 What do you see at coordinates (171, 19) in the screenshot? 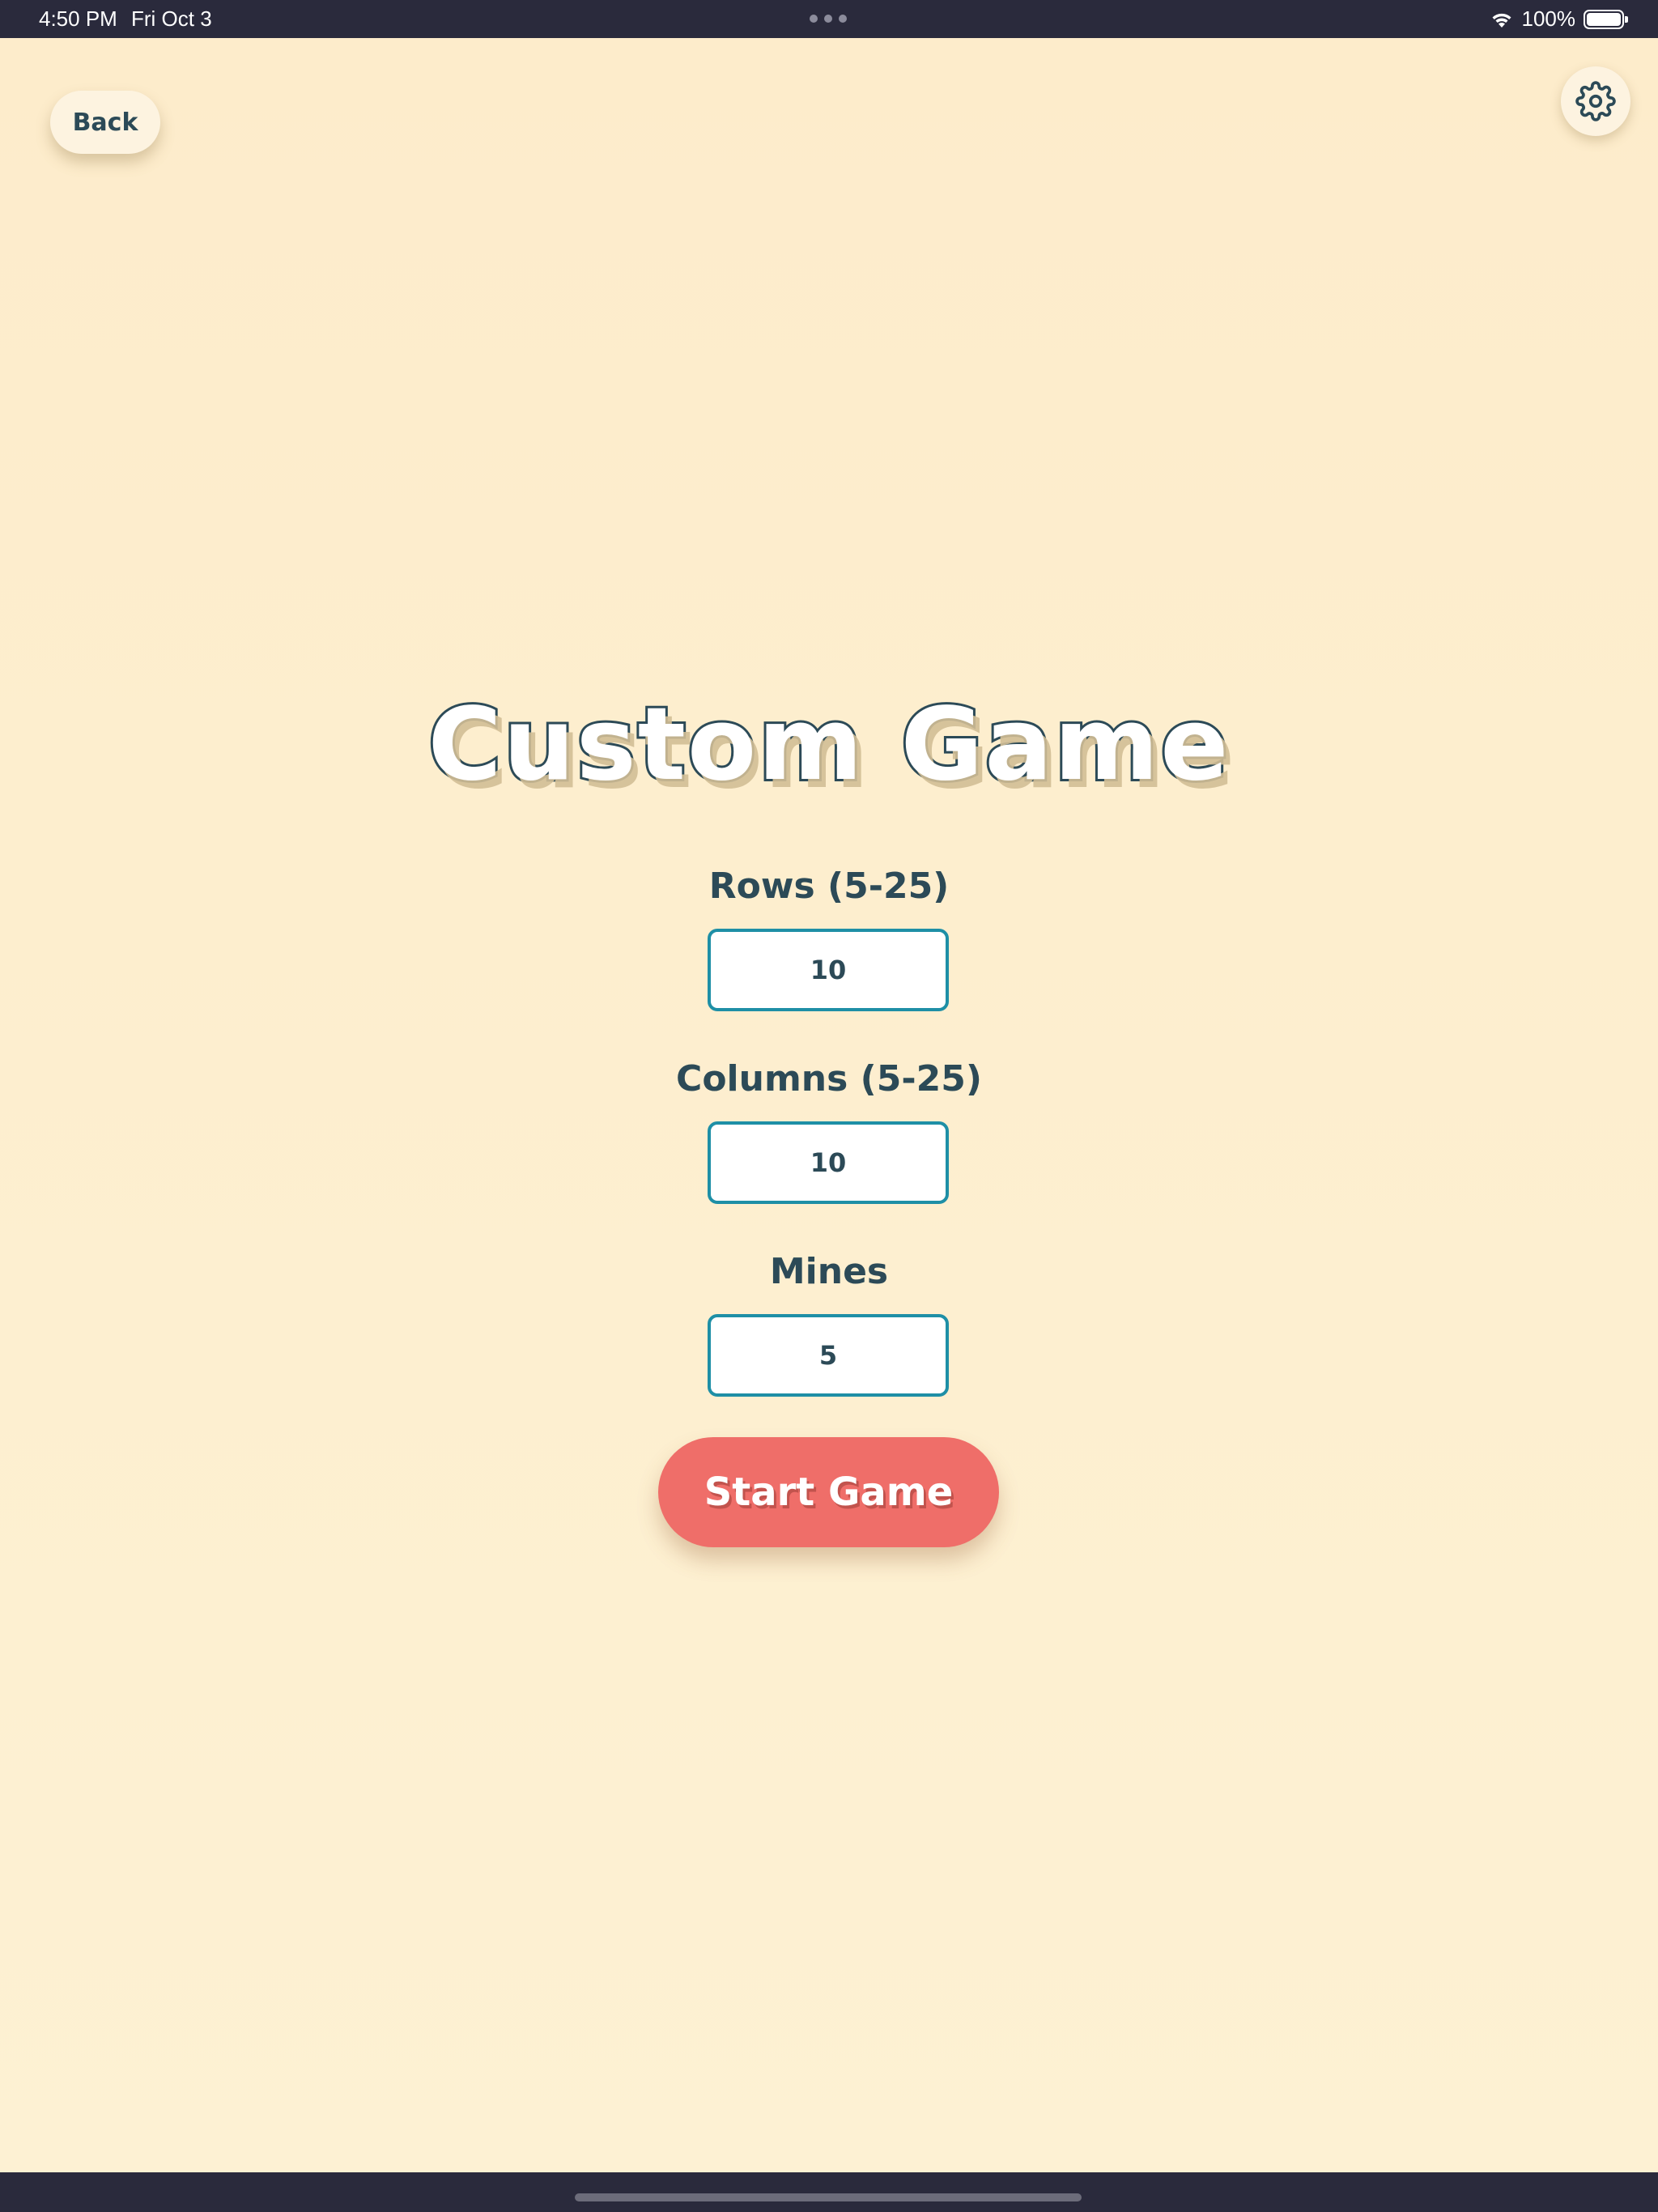
I see `status-date: Fri Oct 3` at bounding box center [171, 19].